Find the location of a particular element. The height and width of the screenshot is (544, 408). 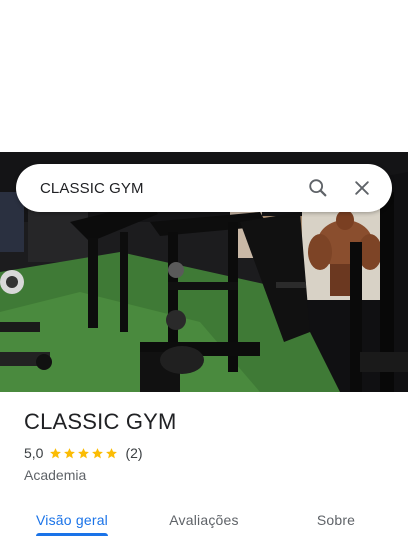

search-icon is located at coordinates (318, 188).